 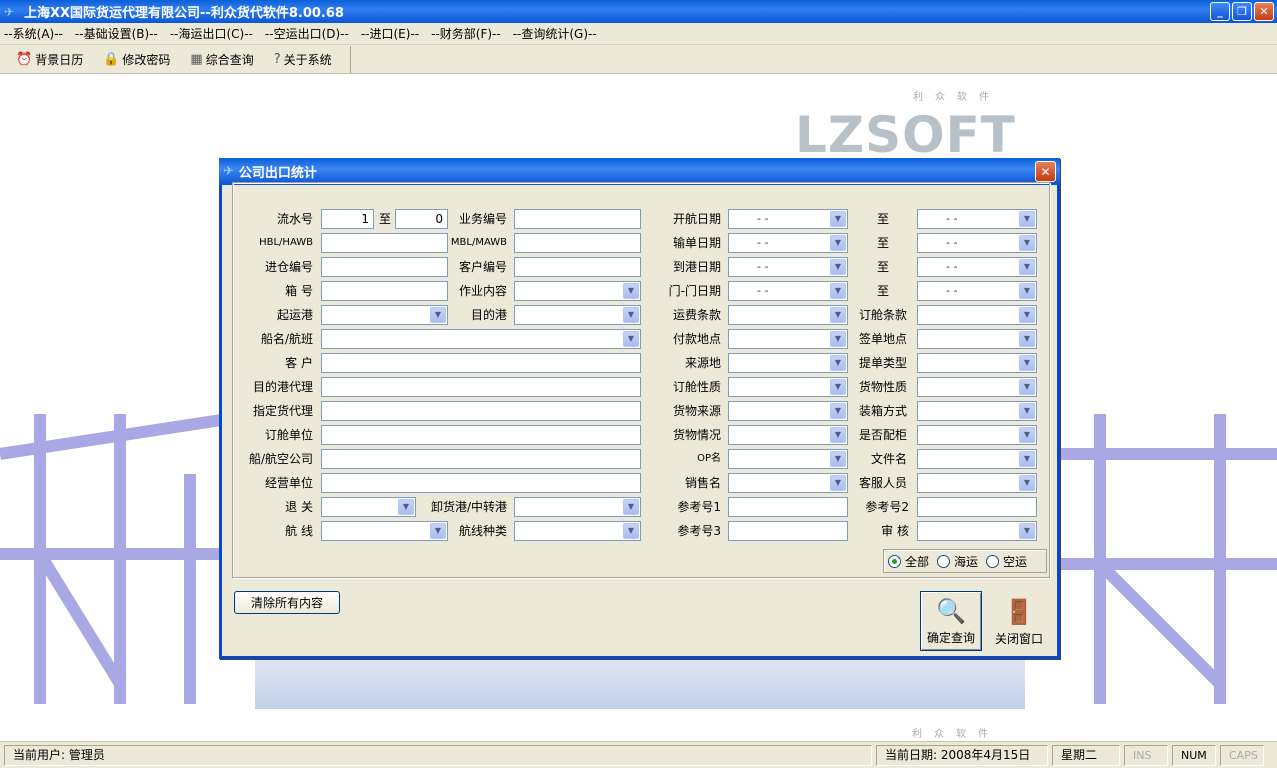 I want to click on audit-select: ▼, so click(x=977, y=531).